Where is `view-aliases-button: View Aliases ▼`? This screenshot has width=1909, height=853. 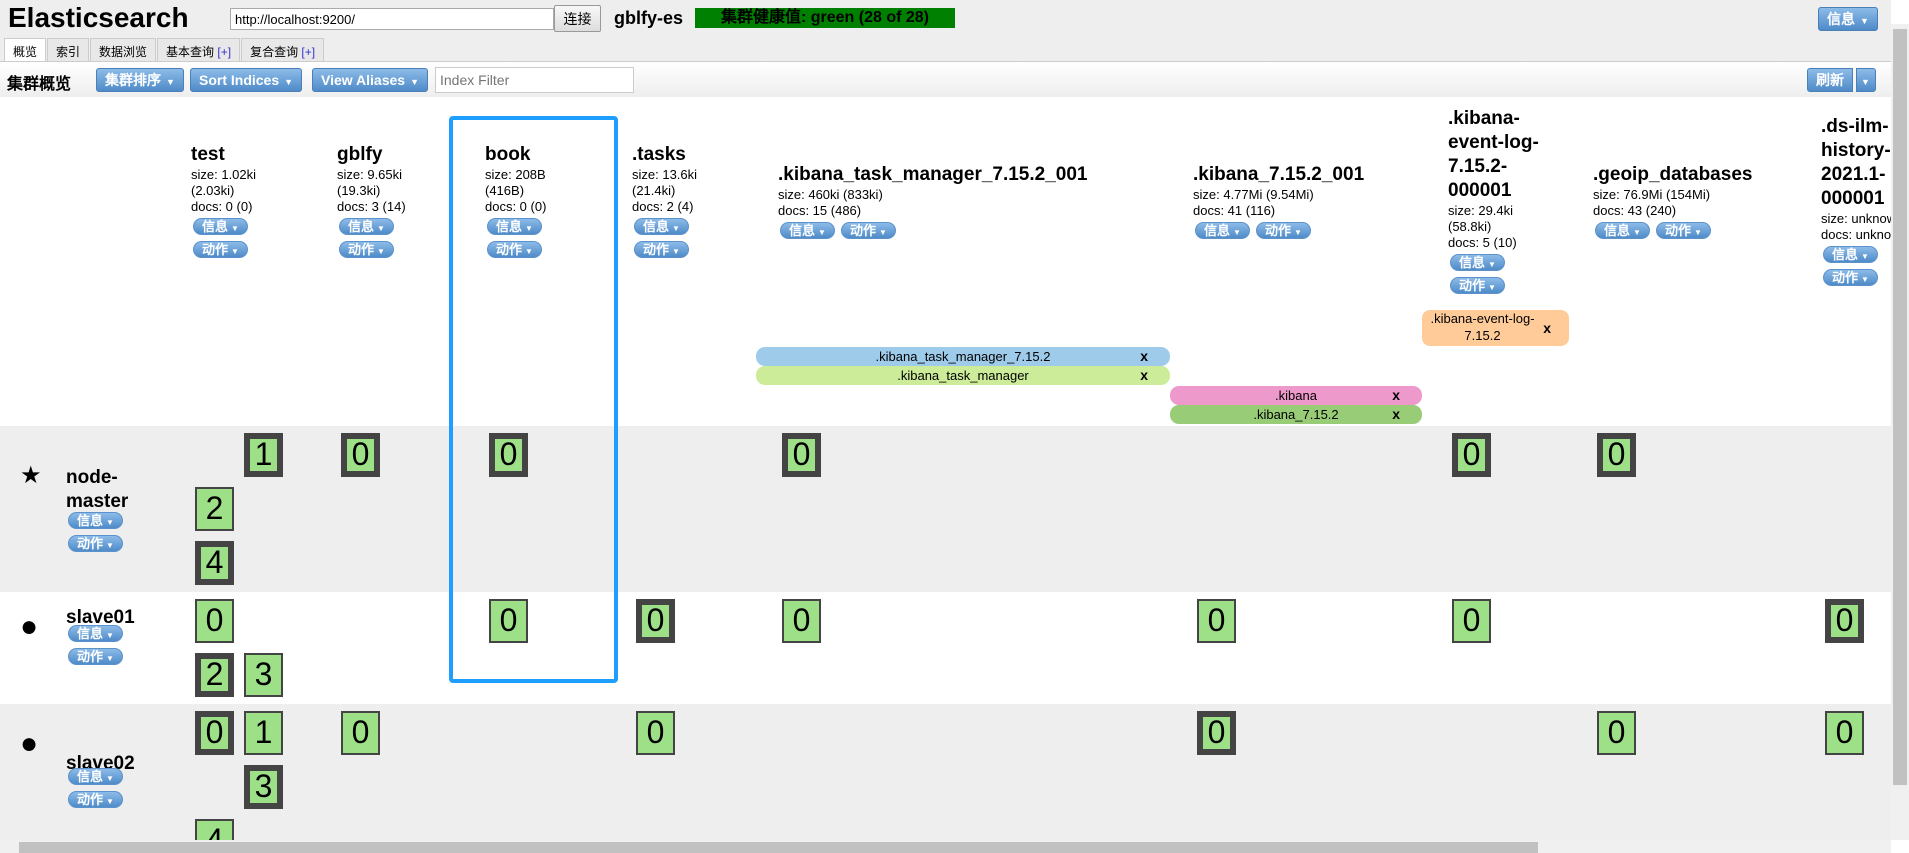
view-aliases-button: View Aliases ▼ is located at coordinates (370, 80).